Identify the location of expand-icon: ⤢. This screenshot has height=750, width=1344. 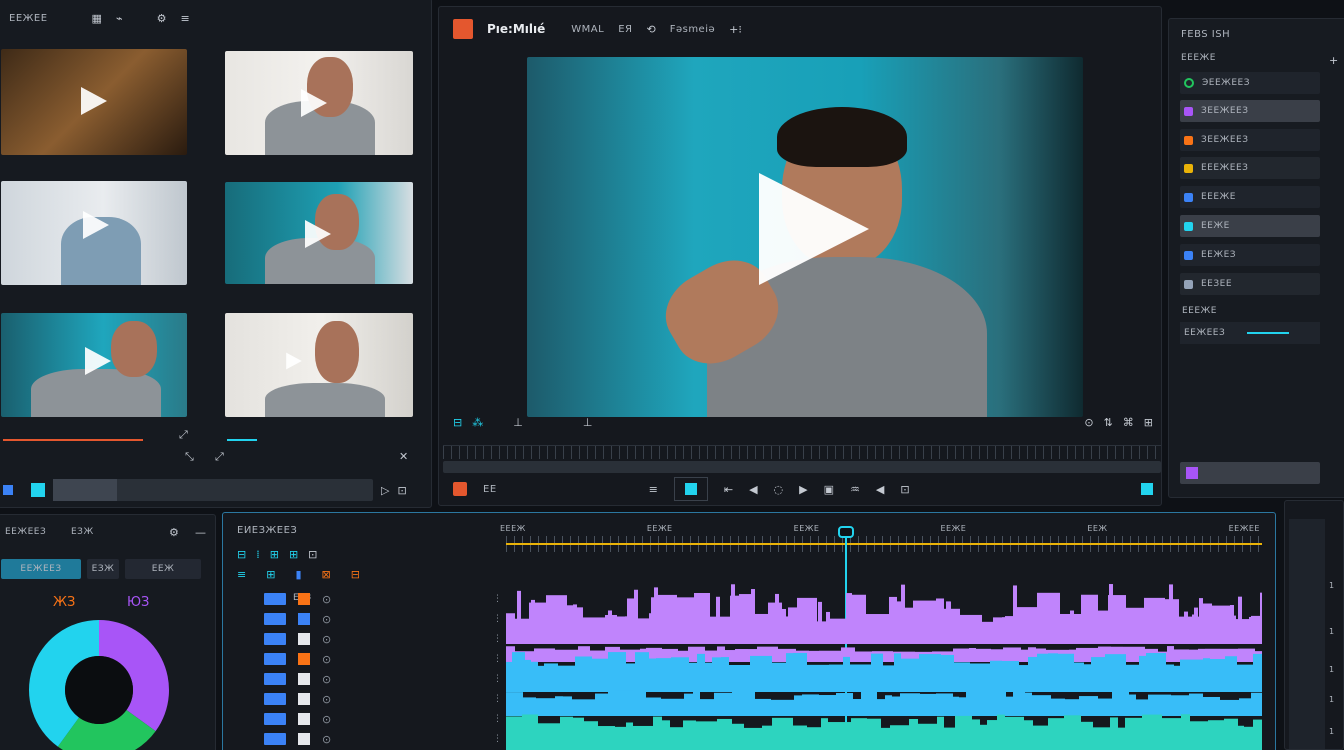
(183, 434).